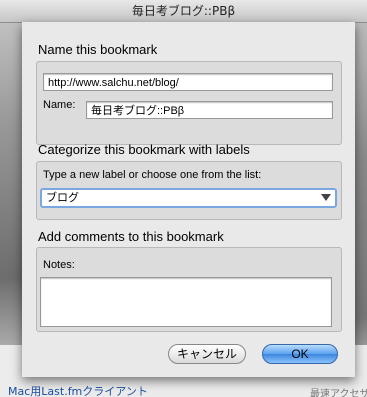 The image size is (367, 397). I want to click on background-link: Mac用Last.fmクライアント, so click(78, 390).